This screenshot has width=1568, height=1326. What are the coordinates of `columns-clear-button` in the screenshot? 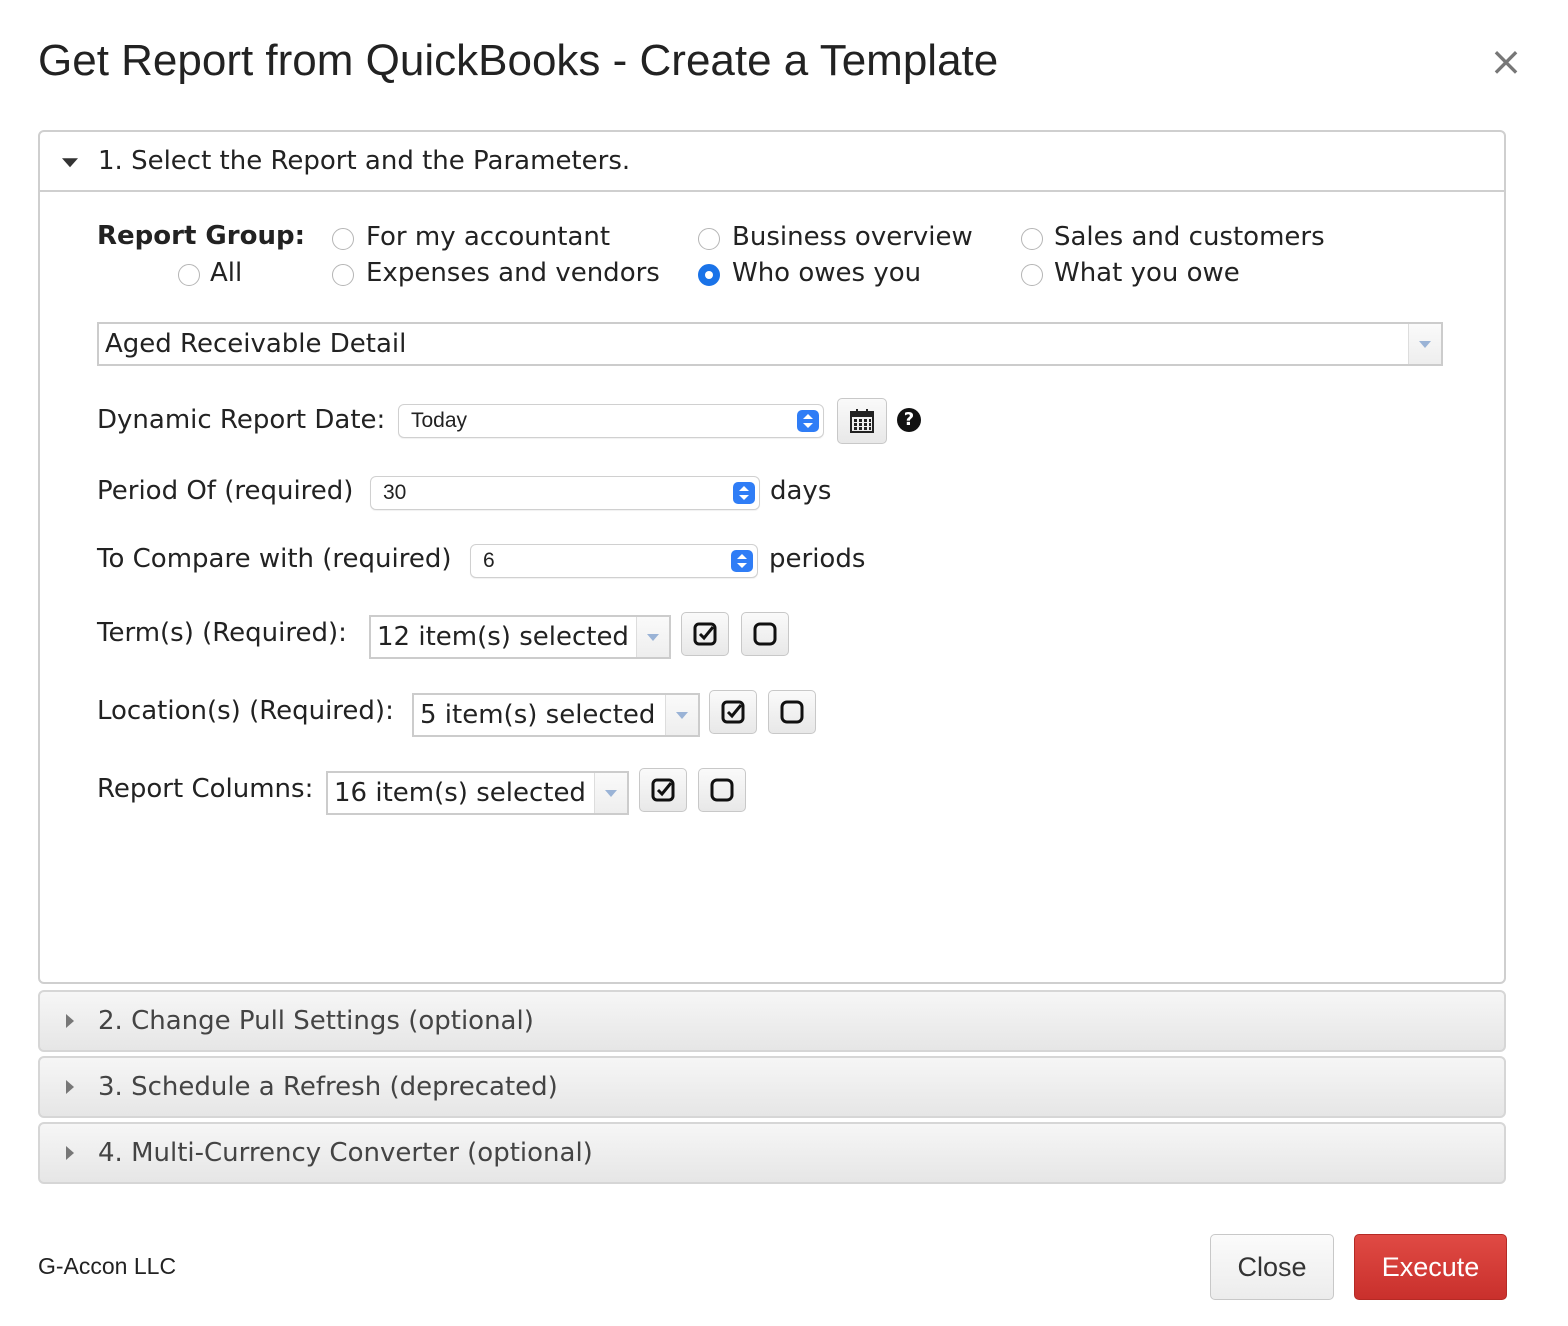 It's located at (722, 790).